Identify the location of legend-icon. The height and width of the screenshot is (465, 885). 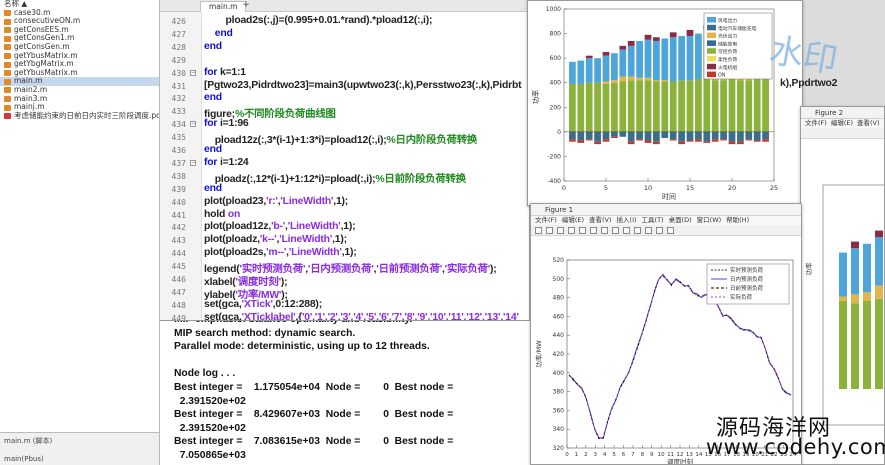
(670, 230).